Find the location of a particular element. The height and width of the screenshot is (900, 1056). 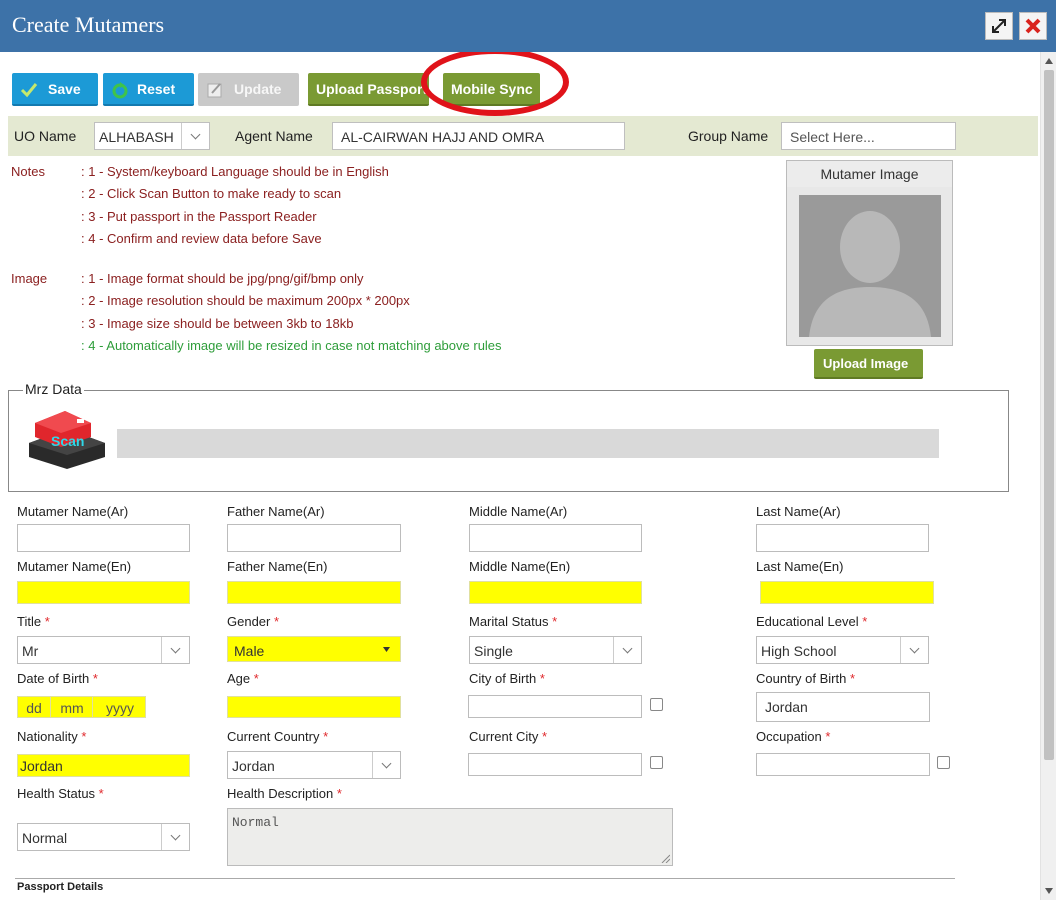

city-of-birth-input is located at coordinates (555, 706).